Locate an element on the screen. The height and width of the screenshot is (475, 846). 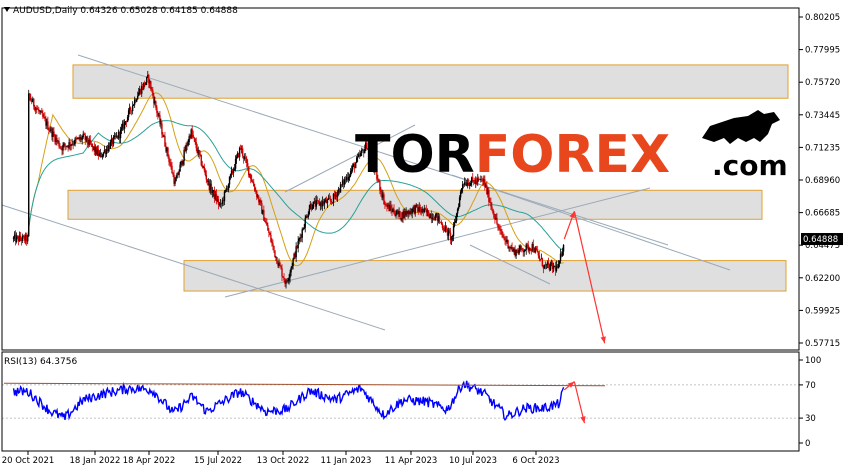
time-tick-label: 6 Oct 2023 is located at coordinates (535, 461).